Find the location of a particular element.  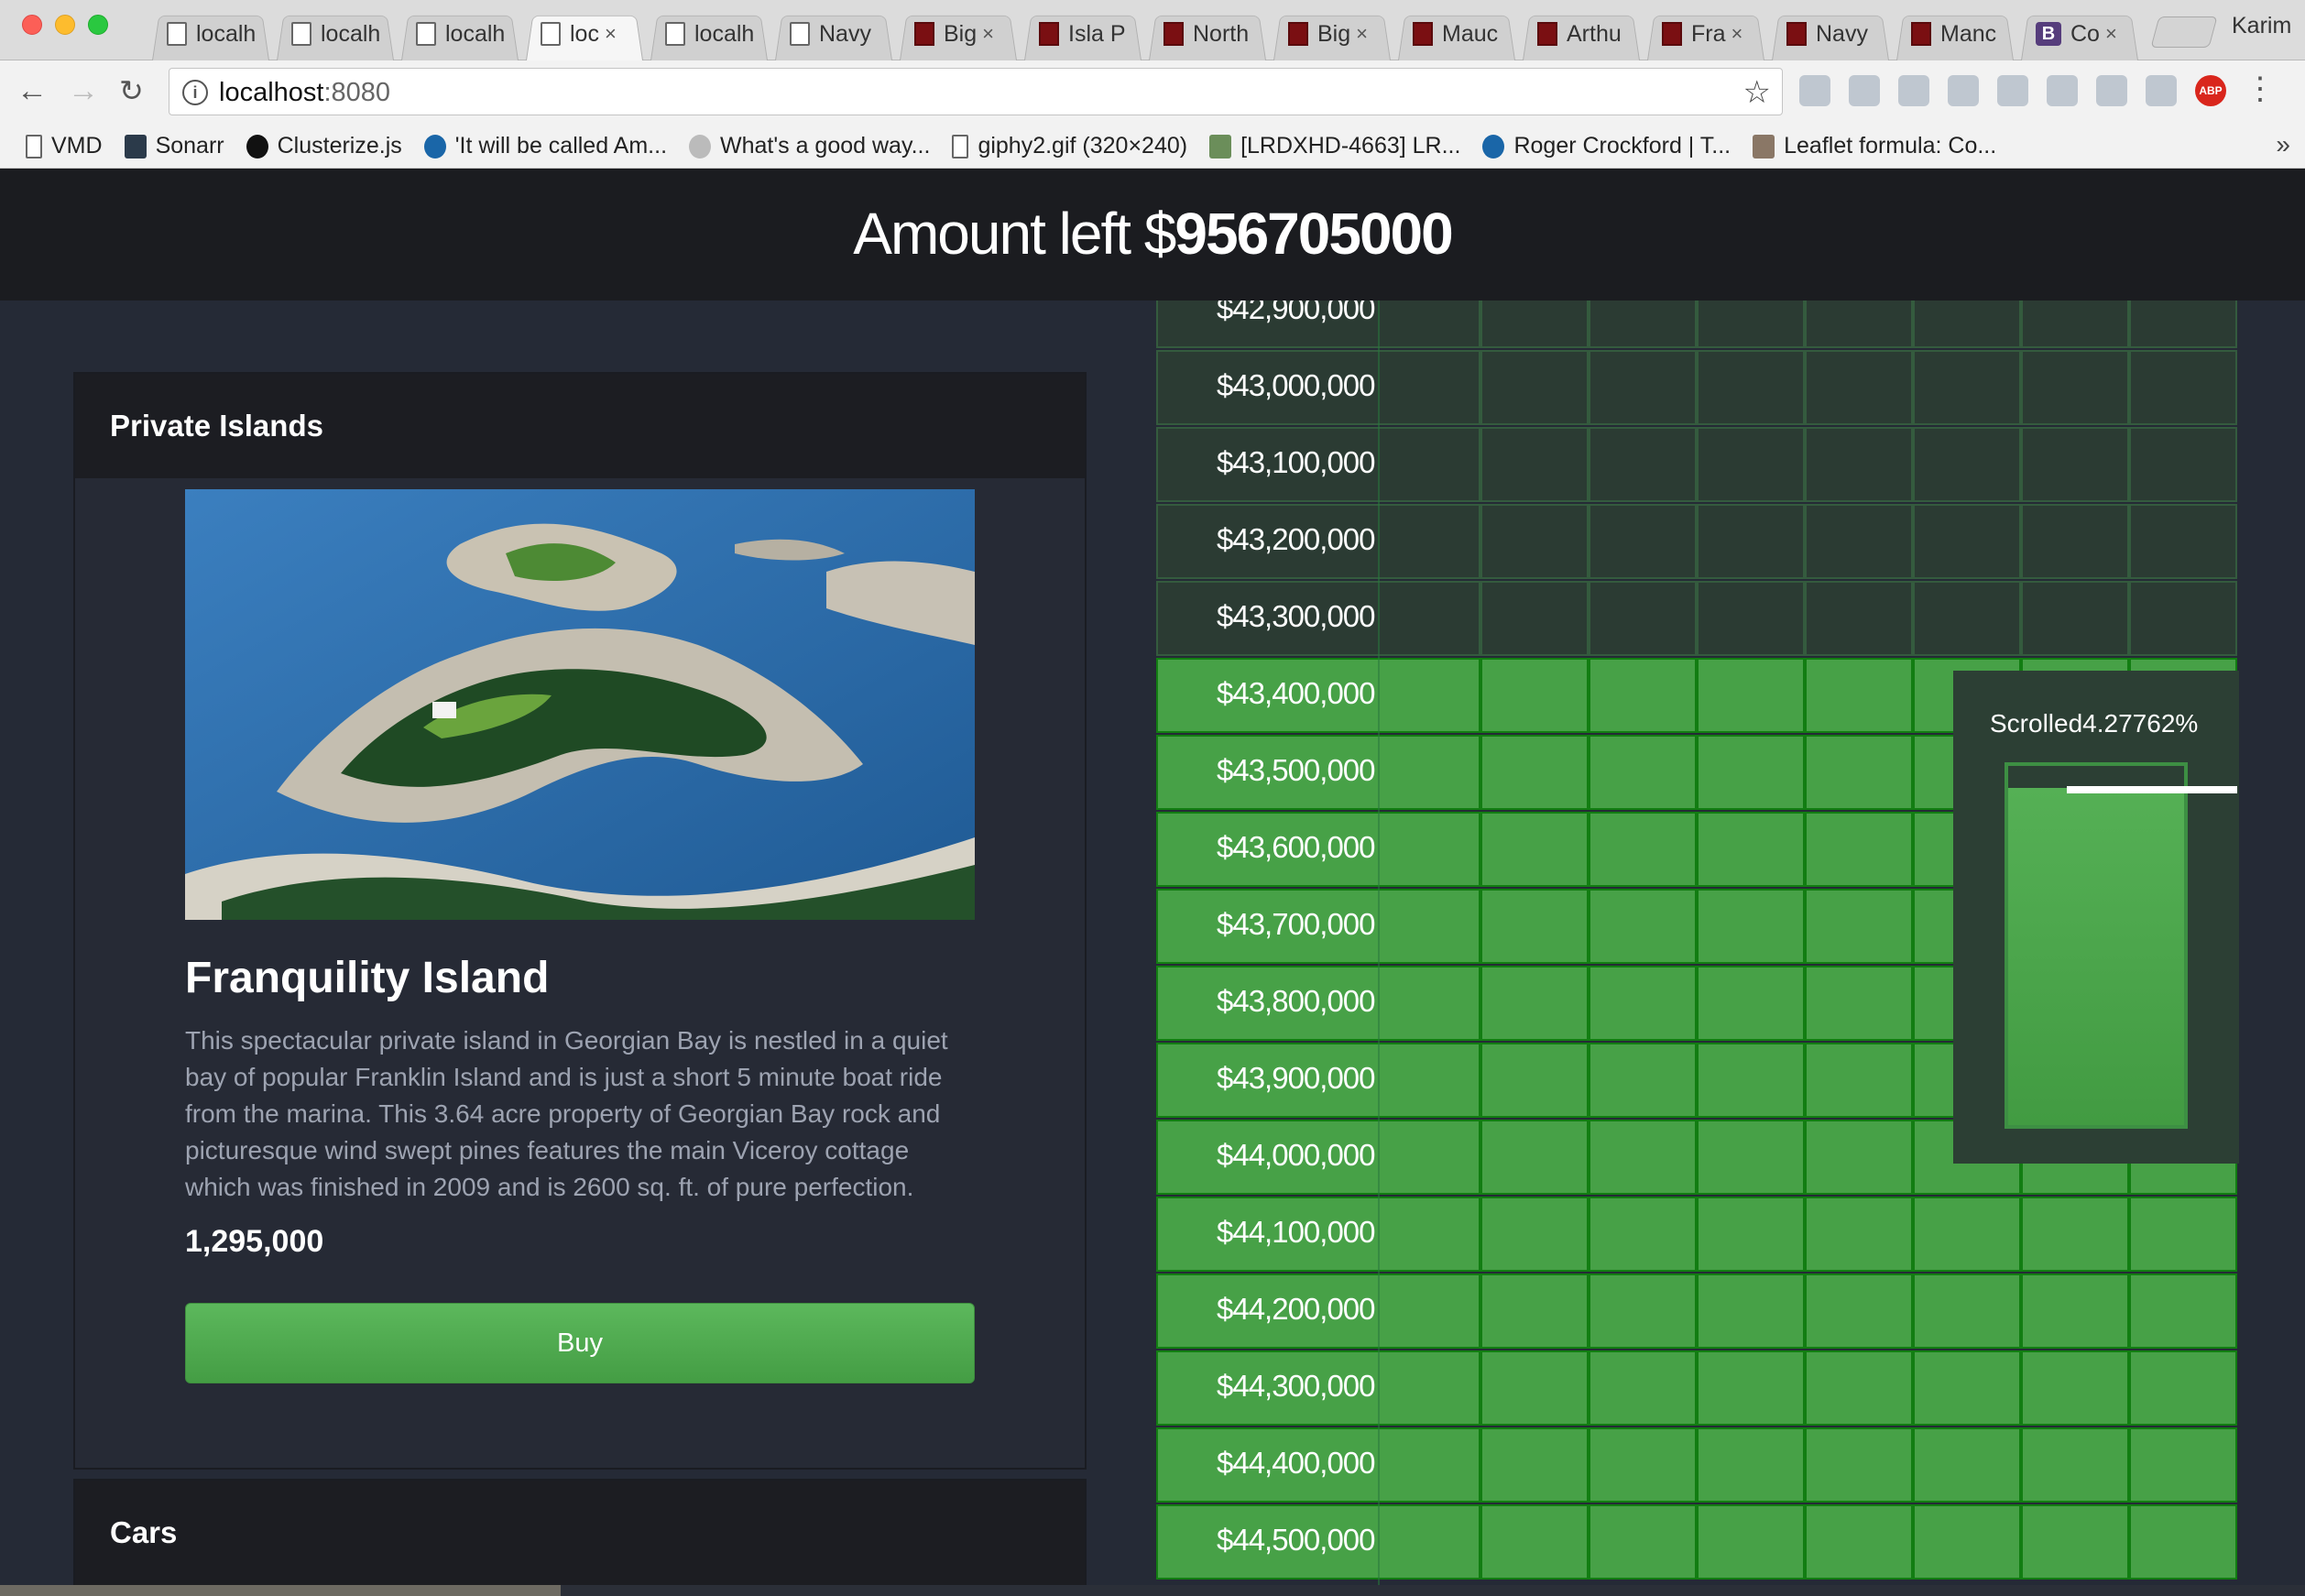

scrollbar-thumb is located at coordinates (281, 1590).